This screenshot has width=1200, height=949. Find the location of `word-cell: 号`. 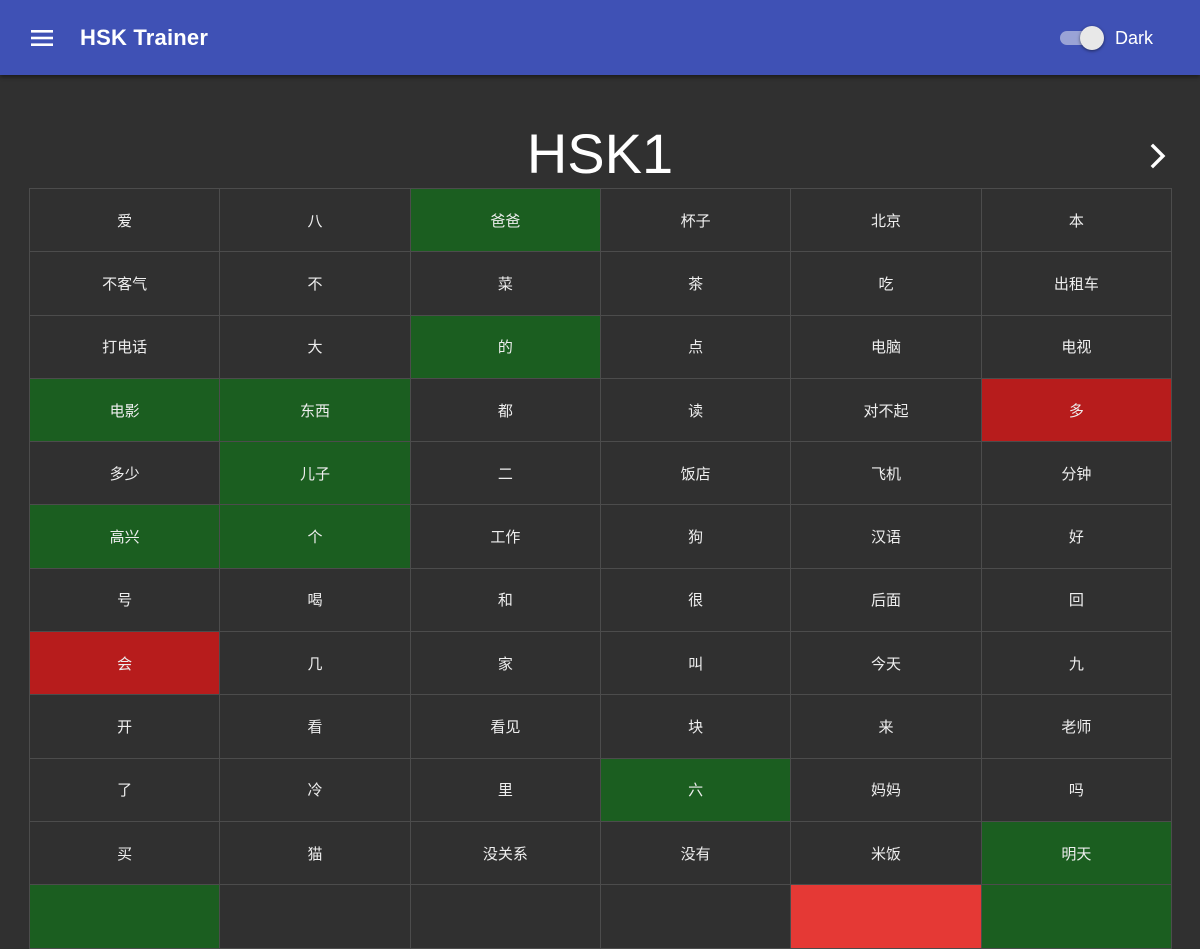

word-cell: 号 is located at coordinates (125, 600).